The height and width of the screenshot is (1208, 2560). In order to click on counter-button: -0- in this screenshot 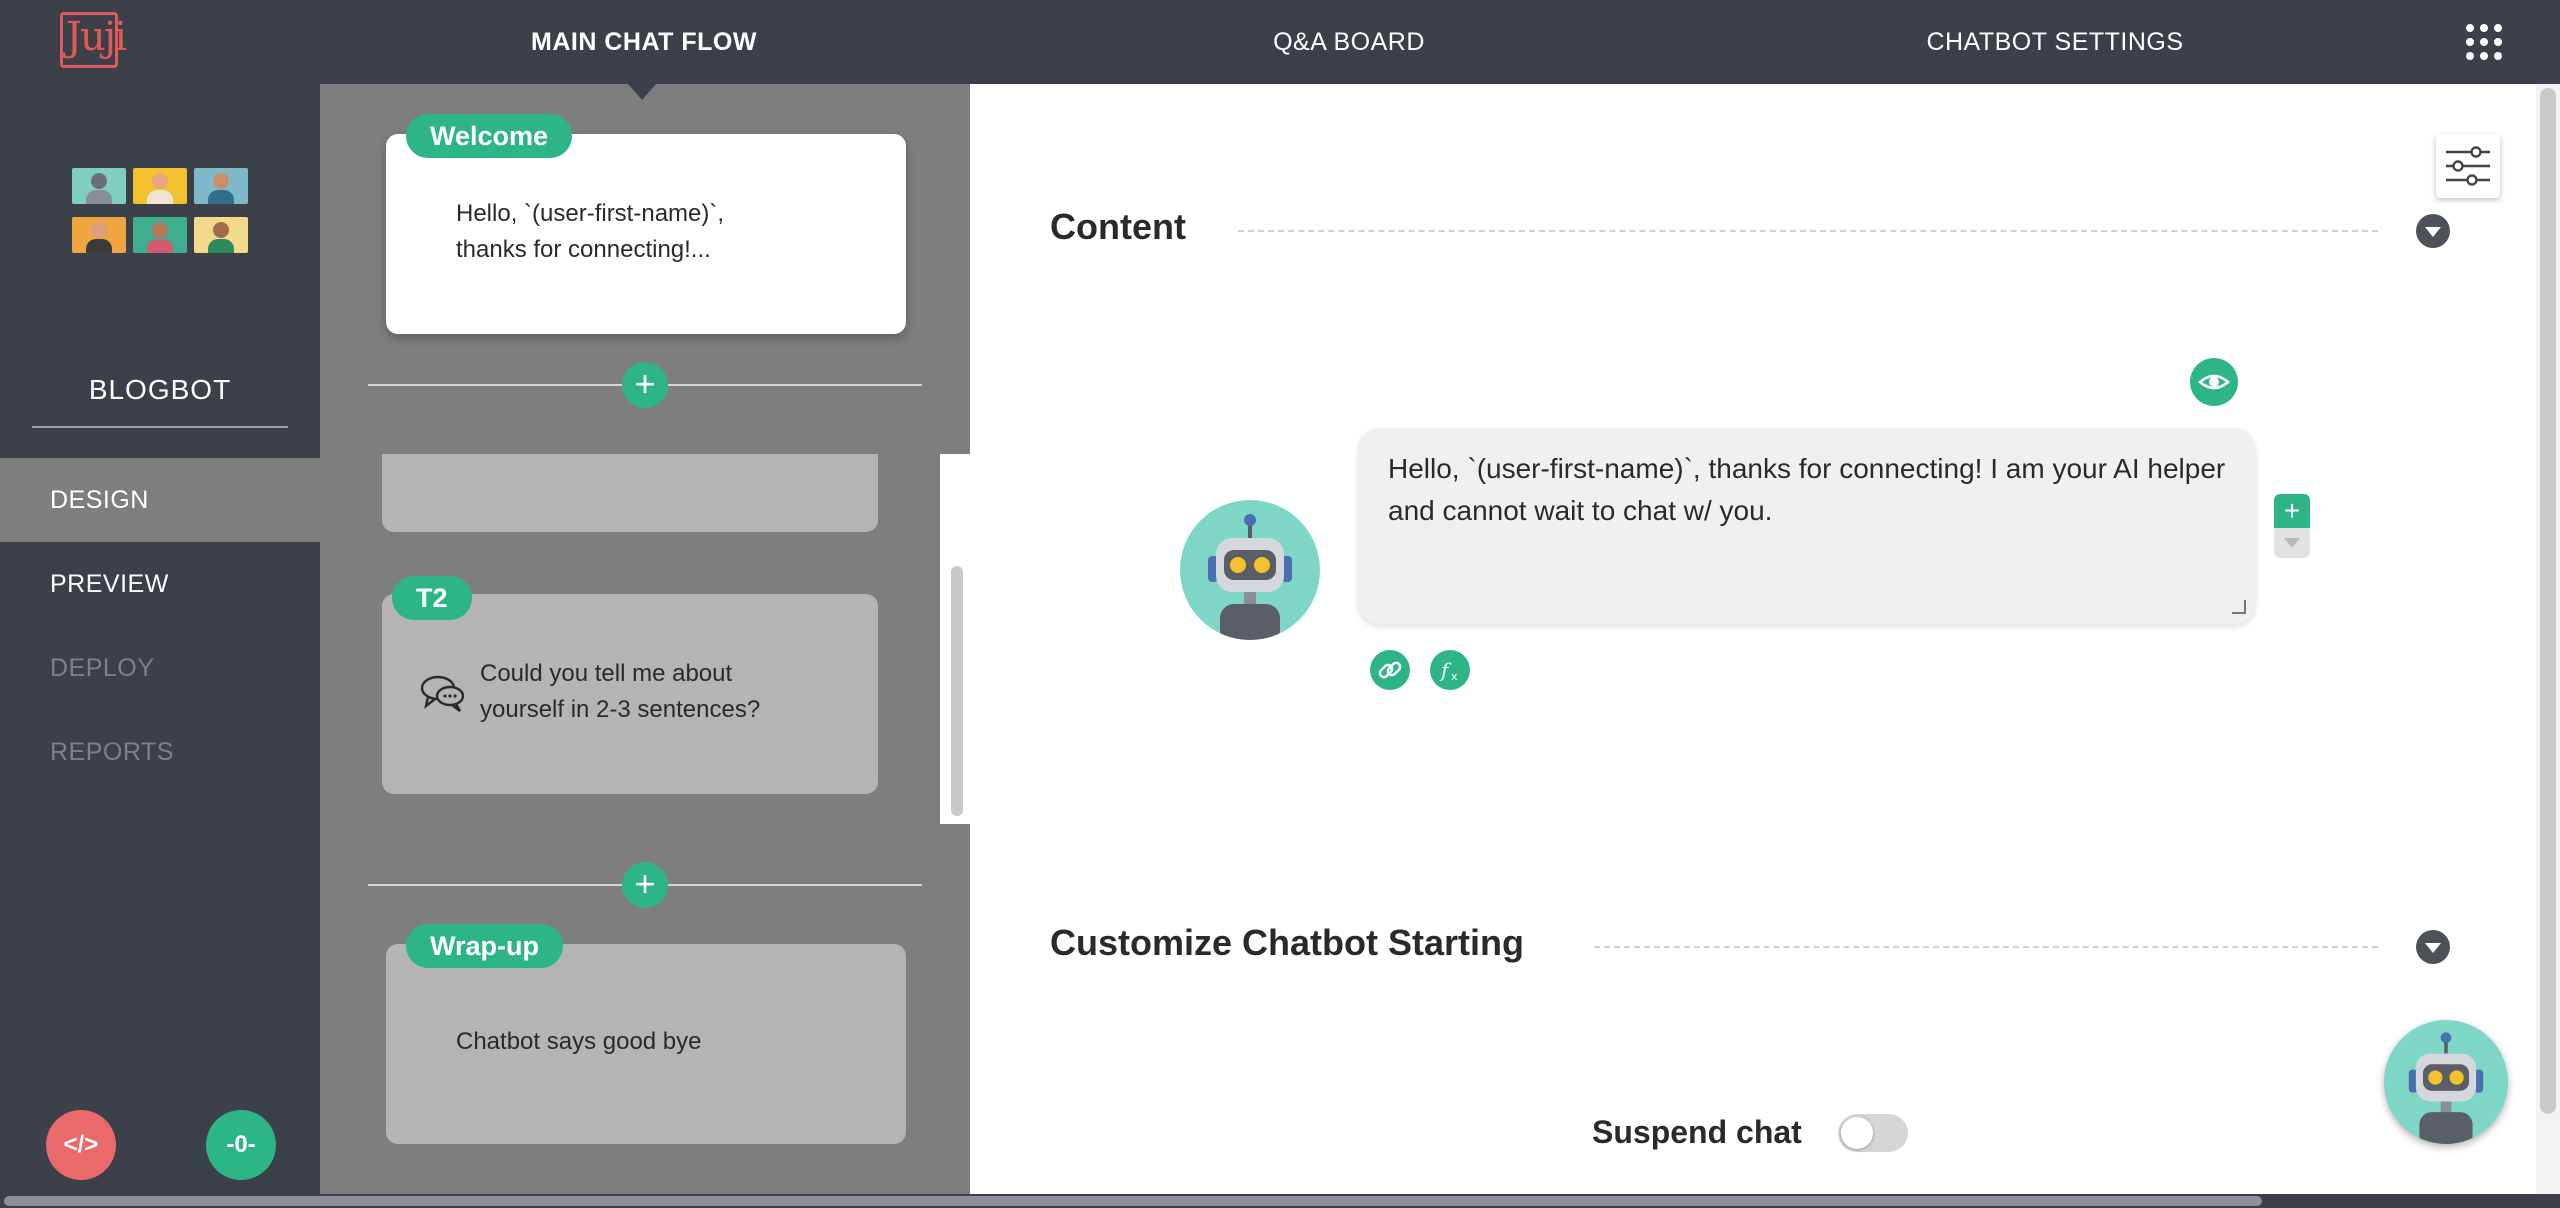, I will do `click(241, 1145)`.